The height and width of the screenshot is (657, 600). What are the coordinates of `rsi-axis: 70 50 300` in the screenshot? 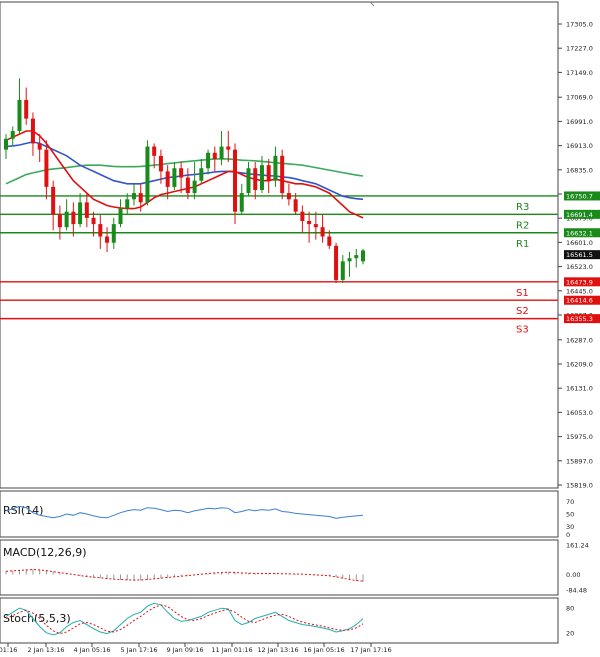 It's located at (570, 518).